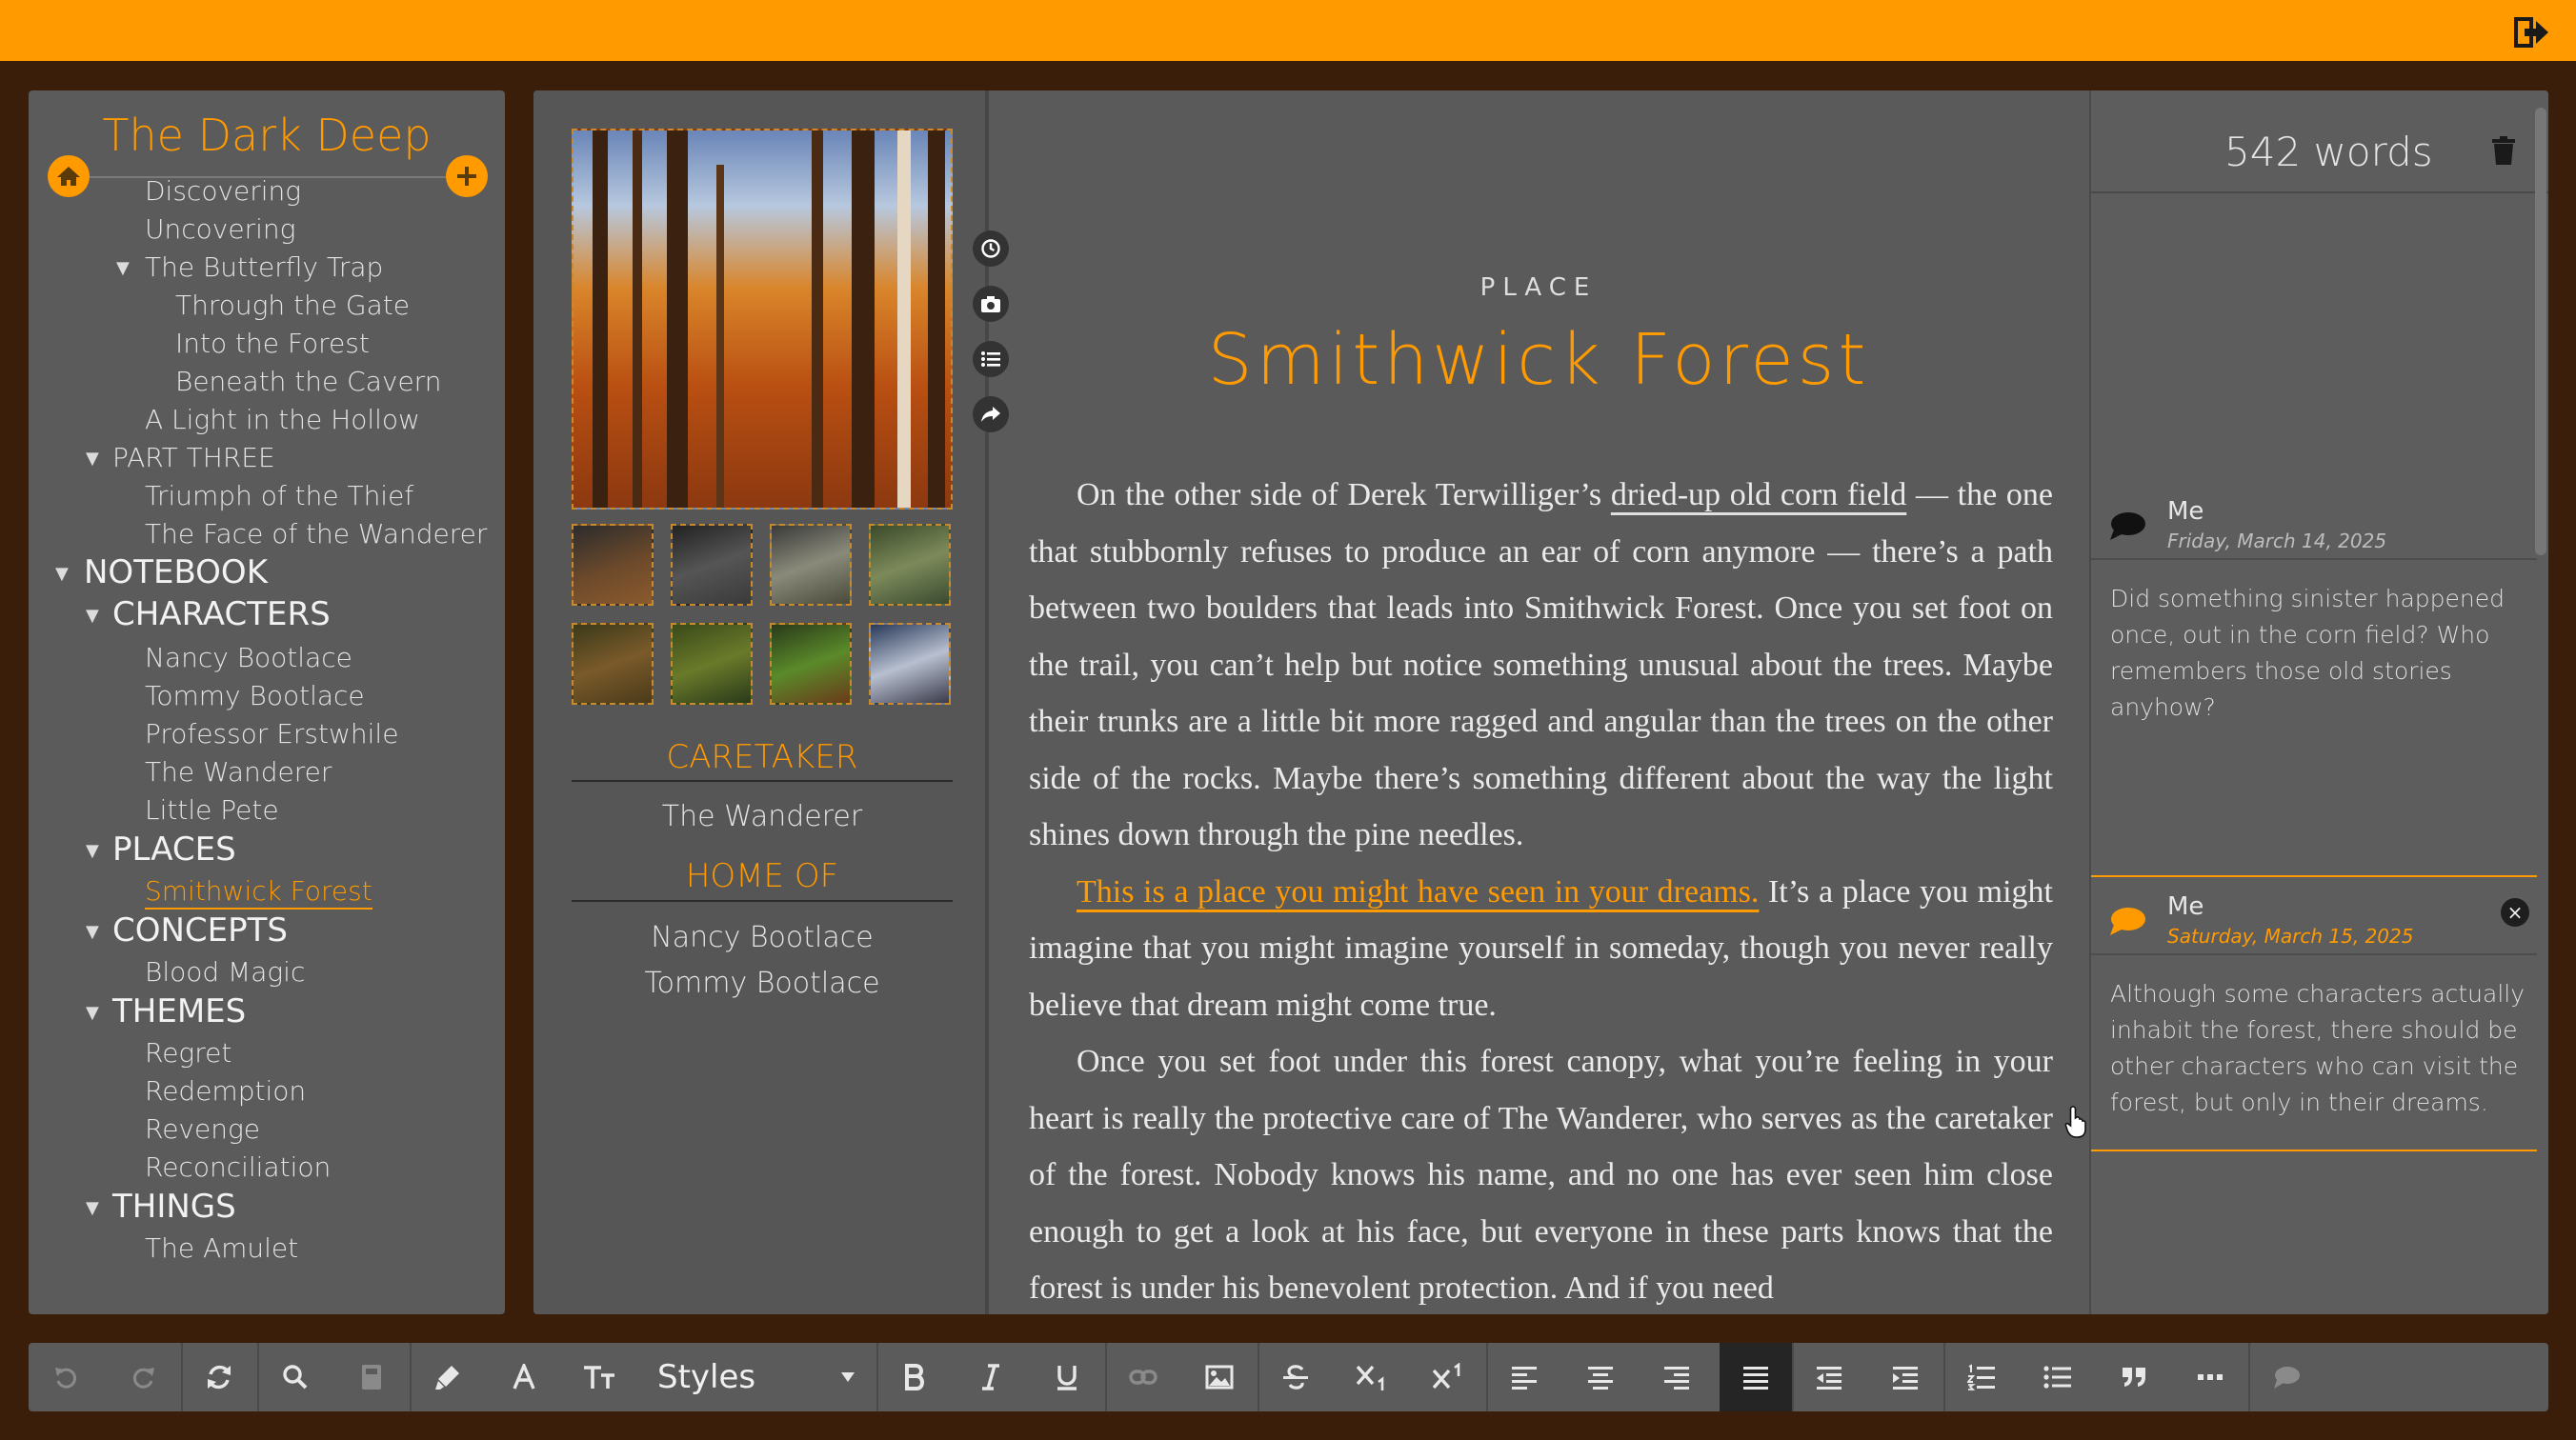 This screenshot has height=1440, width=2576. What do you see at coordinates (1677, 1377) in the screenshot?
I see `align-right-button` at bounding box center [1677, 1377].